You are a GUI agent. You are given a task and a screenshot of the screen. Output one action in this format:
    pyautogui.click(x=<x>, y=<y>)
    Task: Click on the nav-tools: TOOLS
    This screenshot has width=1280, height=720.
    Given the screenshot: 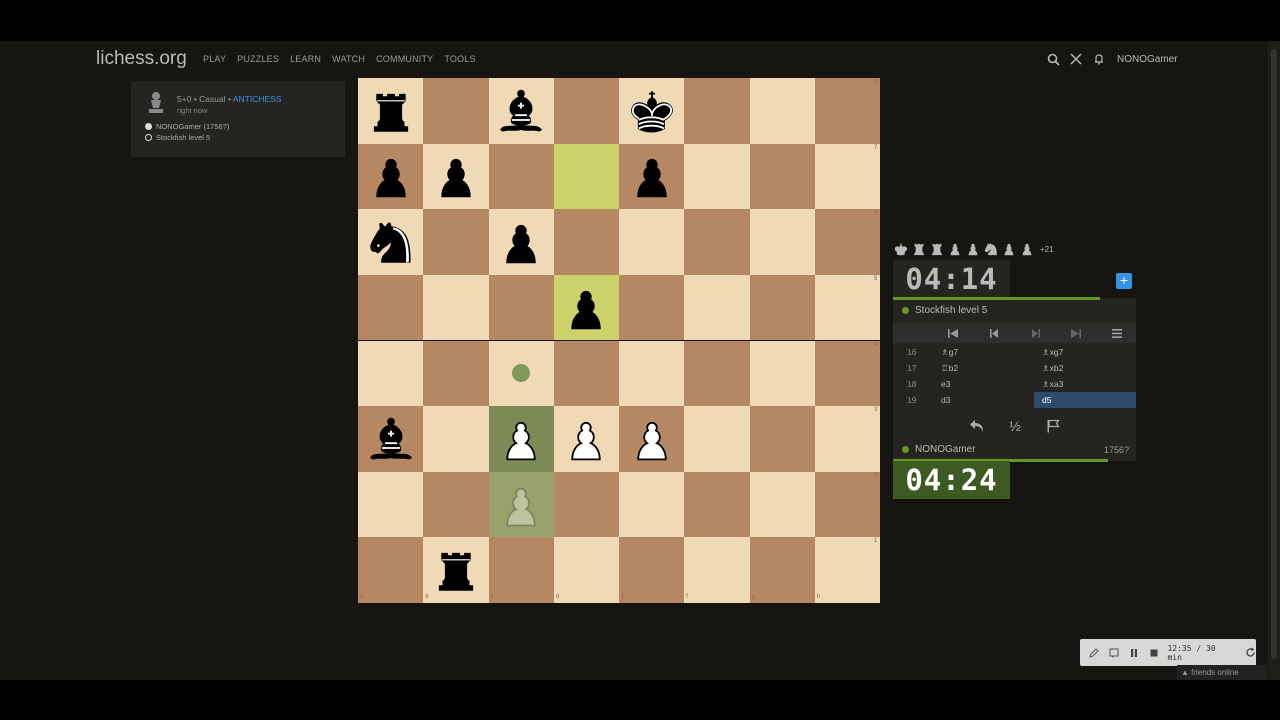 What is the action you would take?
    pyautogui.click(x=459, y=59)
    